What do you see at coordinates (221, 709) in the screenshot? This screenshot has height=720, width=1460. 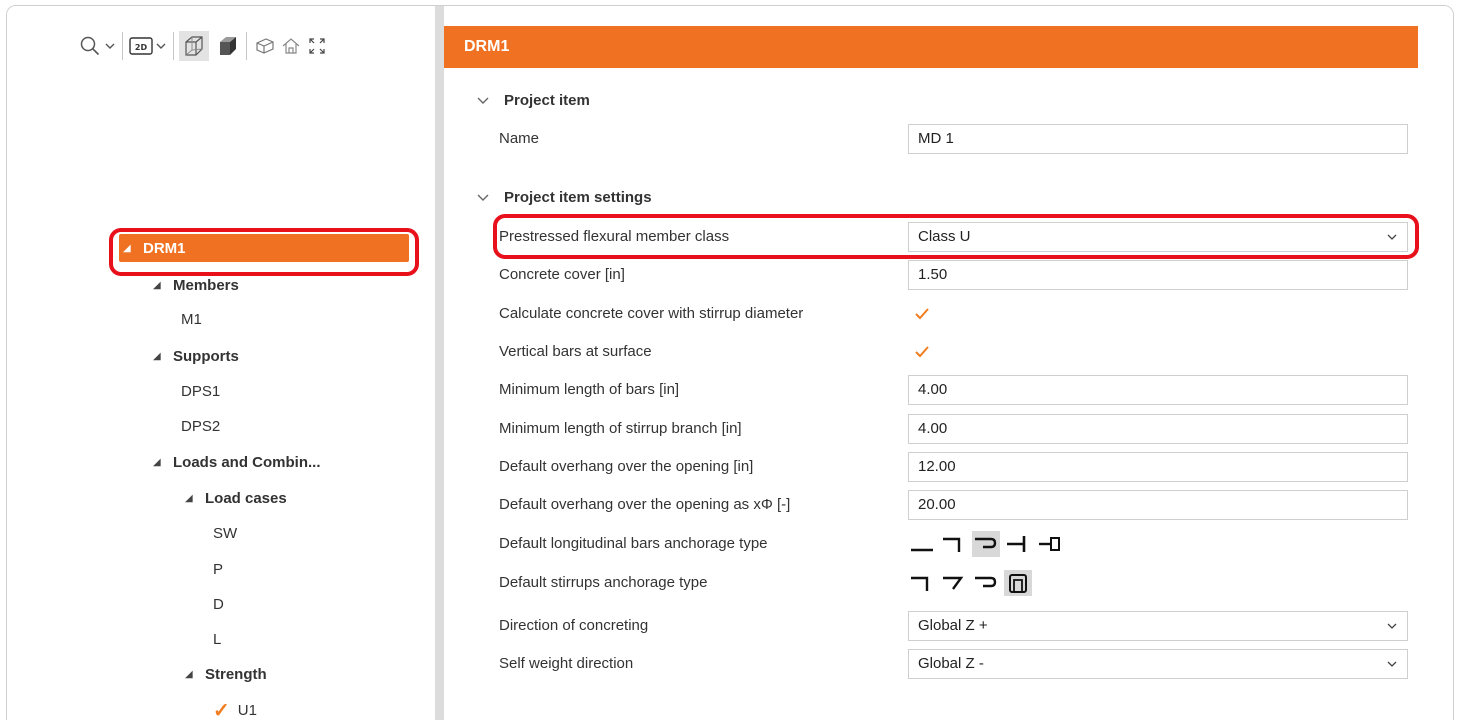 I see `check-icon: ✓` at bounding box center [221, 709].